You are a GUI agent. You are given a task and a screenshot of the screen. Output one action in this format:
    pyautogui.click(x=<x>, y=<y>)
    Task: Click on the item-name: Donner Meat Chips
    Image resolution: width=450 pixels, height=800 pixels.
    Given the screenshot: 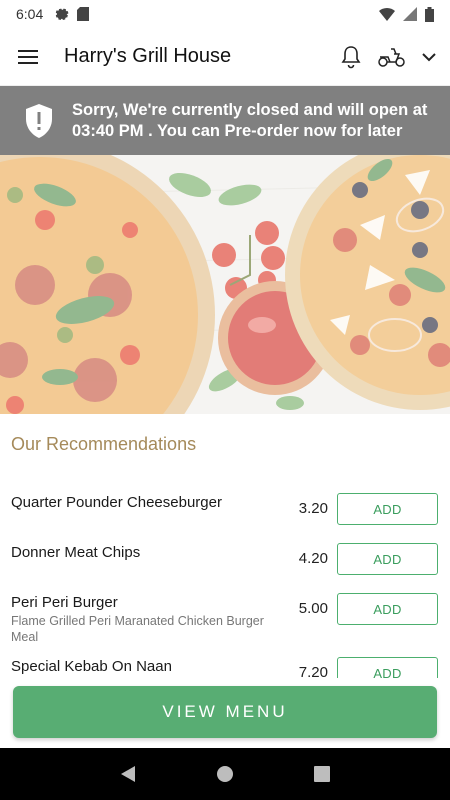 What is the action you would take?
    pyautogui.click(x=76, y=552)
    